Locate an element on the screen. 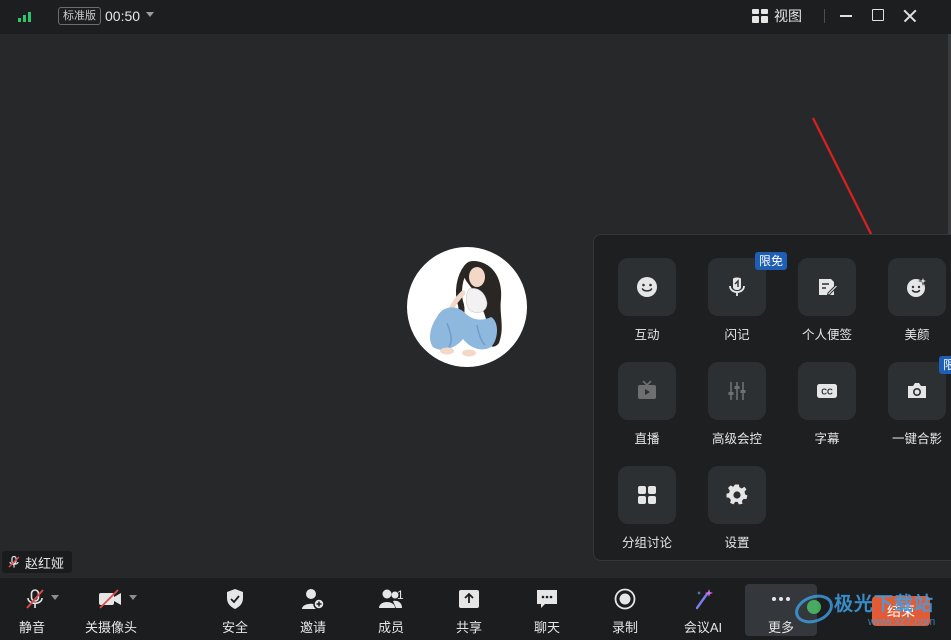 This screenshot has height=640, width=951. chat-label: 聊天 is located at coordinates (546, 627).